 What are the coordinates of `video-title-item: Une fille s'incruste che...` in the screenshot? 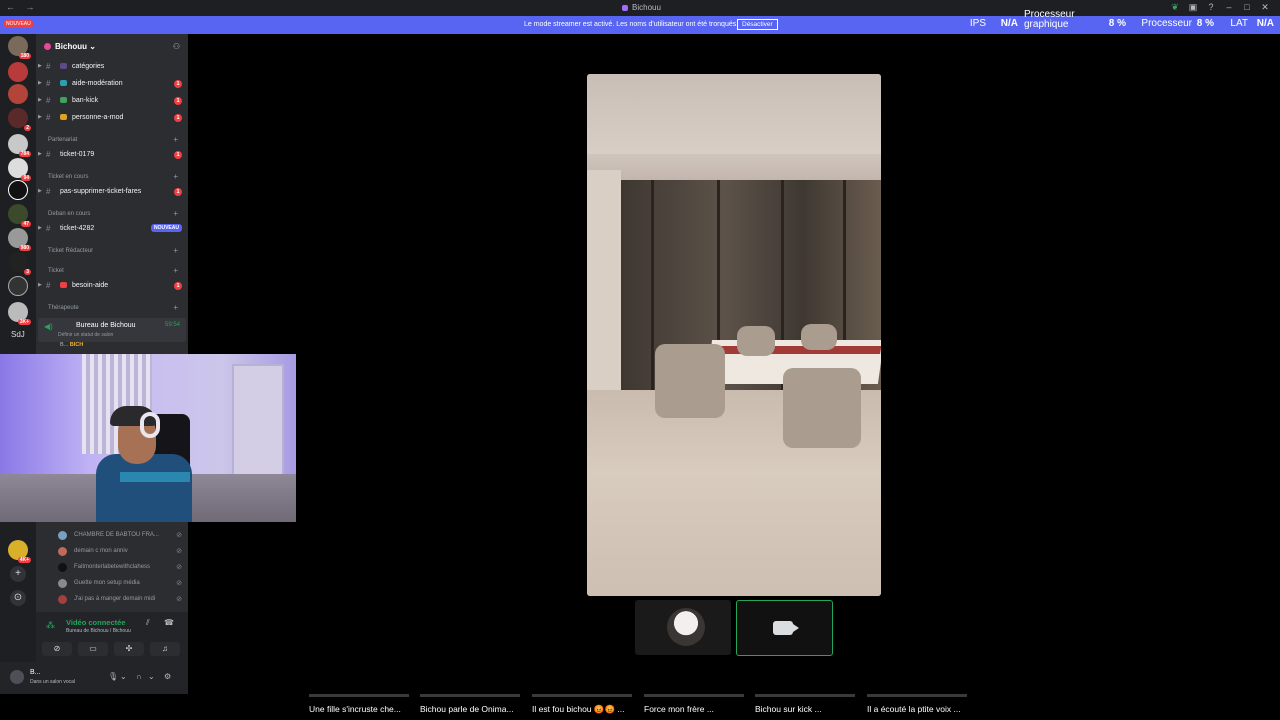 It's located at (361, 707).